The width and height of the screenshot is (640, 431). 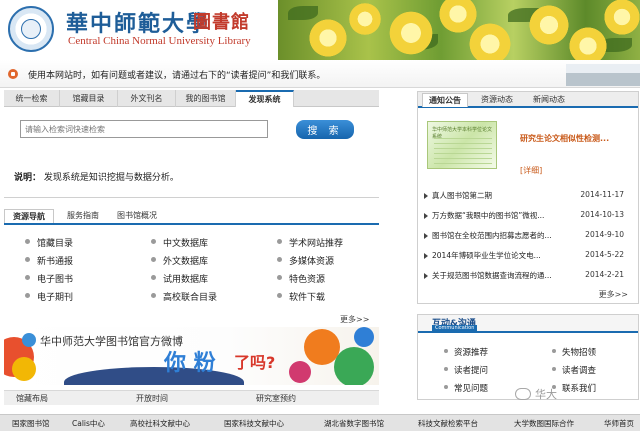 What do you see at coordinates (619, 423) in the screenshot?
I see `footer-link: 华师首页` at bounding box center [619, 423].